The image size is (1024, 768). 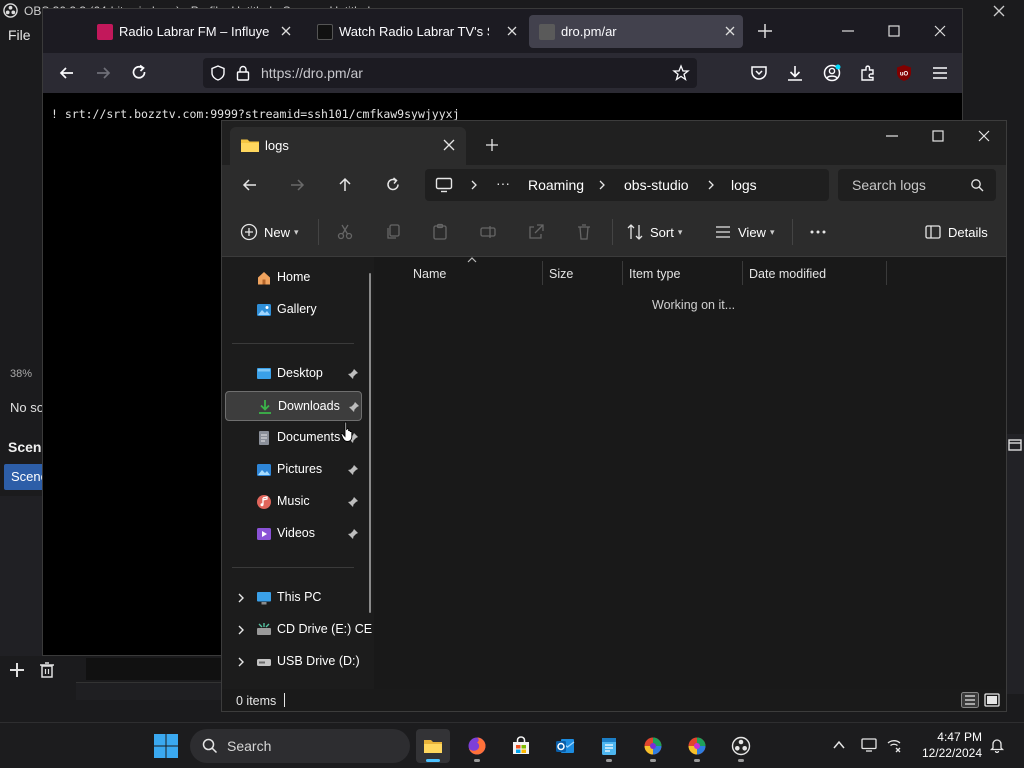 What do you see at coordinates (440, 232) in the screenshot?
I see `paste-icon` at bounding box center [440, 232].